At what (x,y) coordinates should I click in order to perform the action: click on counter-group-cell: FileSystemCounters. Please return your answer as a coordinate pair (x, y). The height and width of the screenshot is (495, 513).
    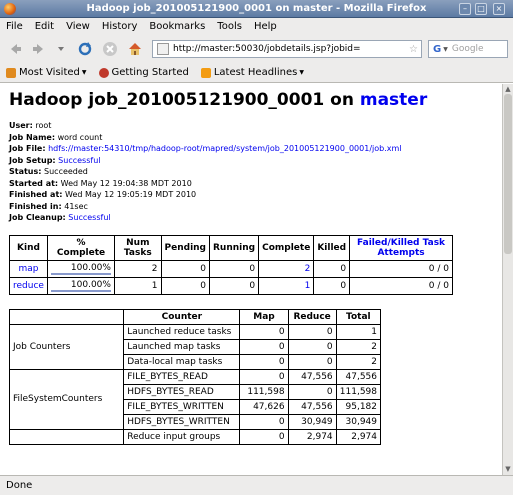
    Looking at the image, I should click on (66, 399).